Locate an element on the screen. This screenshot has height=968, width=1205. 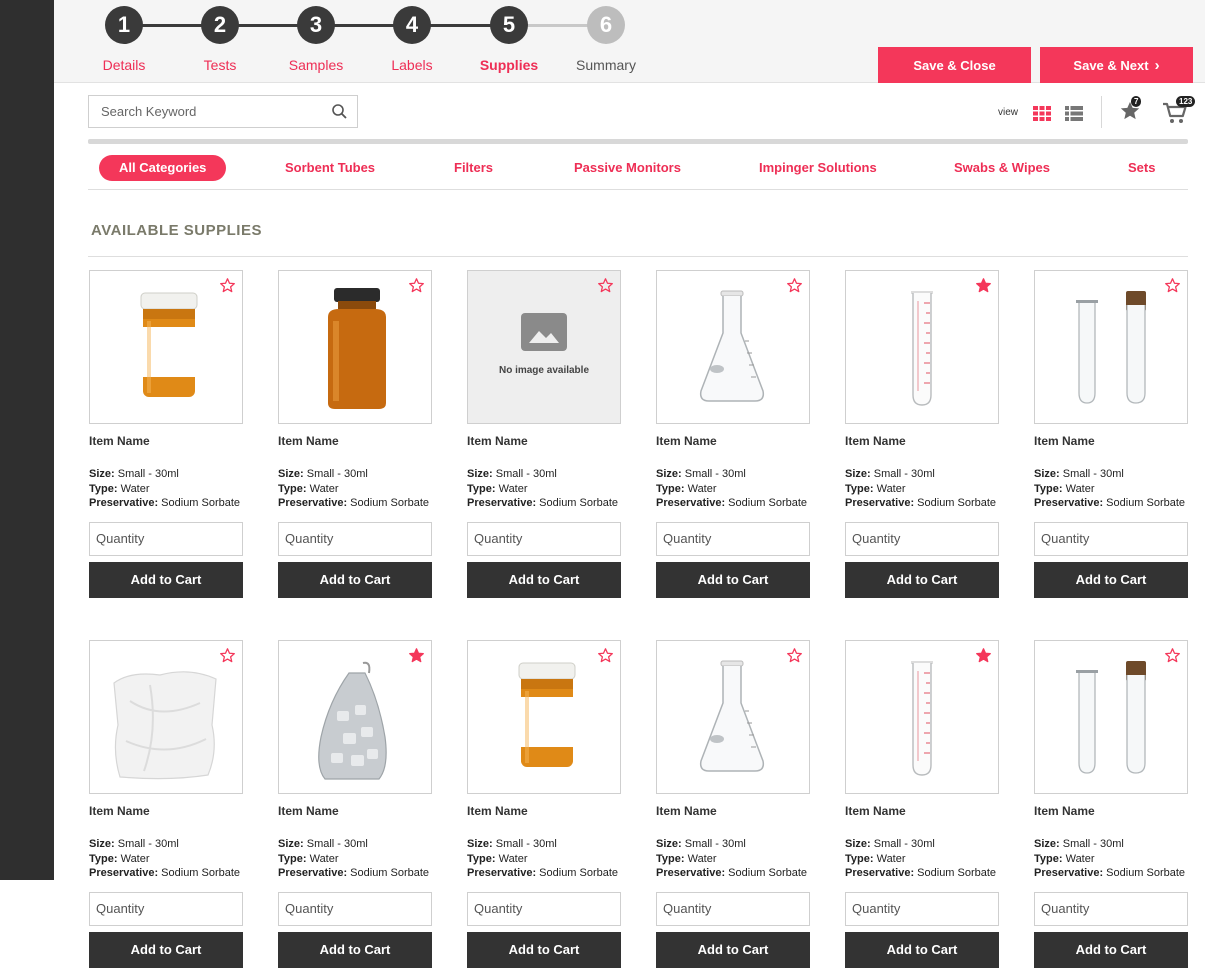
step-6: 6 Summary is located at coordinates (606, 39).